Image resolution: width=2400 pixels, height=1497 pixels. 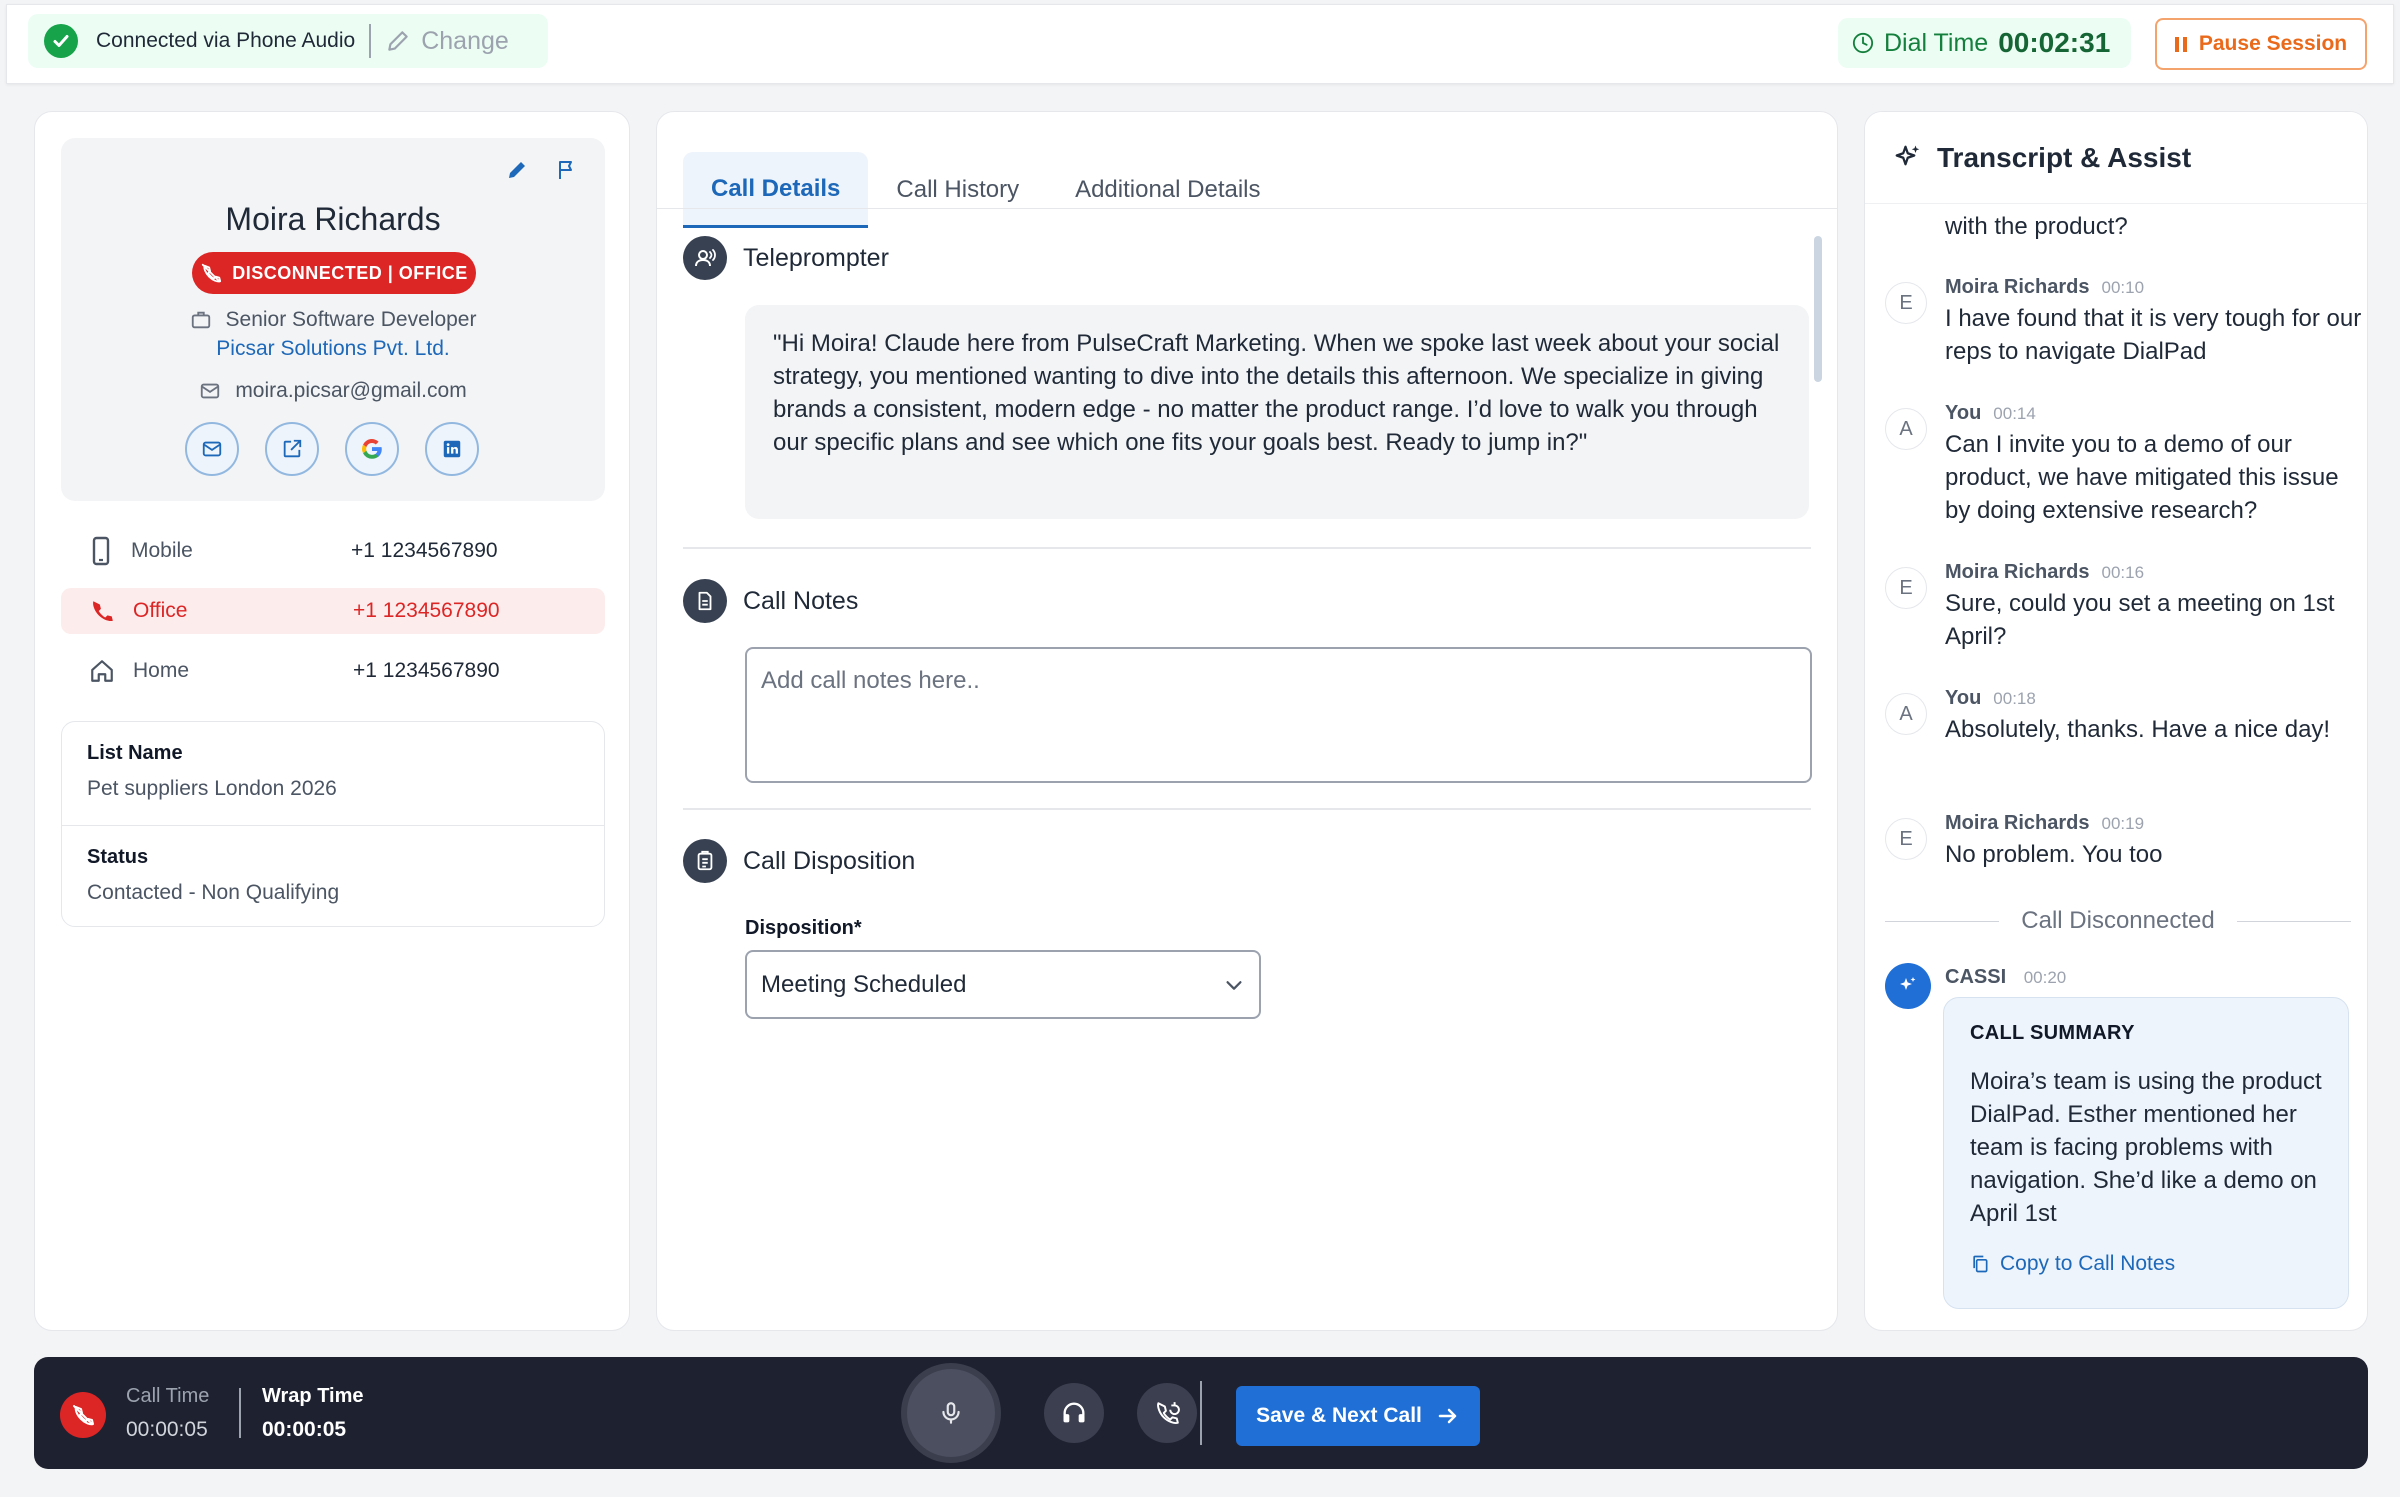 What do you see at coordinates (372, 449) in the screenshot?
I see `google-icon` at bounding box center [372, 449].